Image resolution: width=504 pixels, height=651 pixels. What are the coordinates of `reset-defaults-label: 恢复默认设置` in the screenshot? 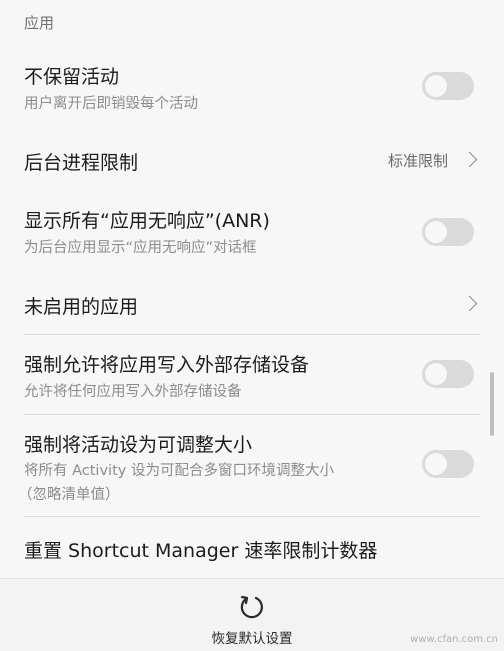 It's located at (252, 639).